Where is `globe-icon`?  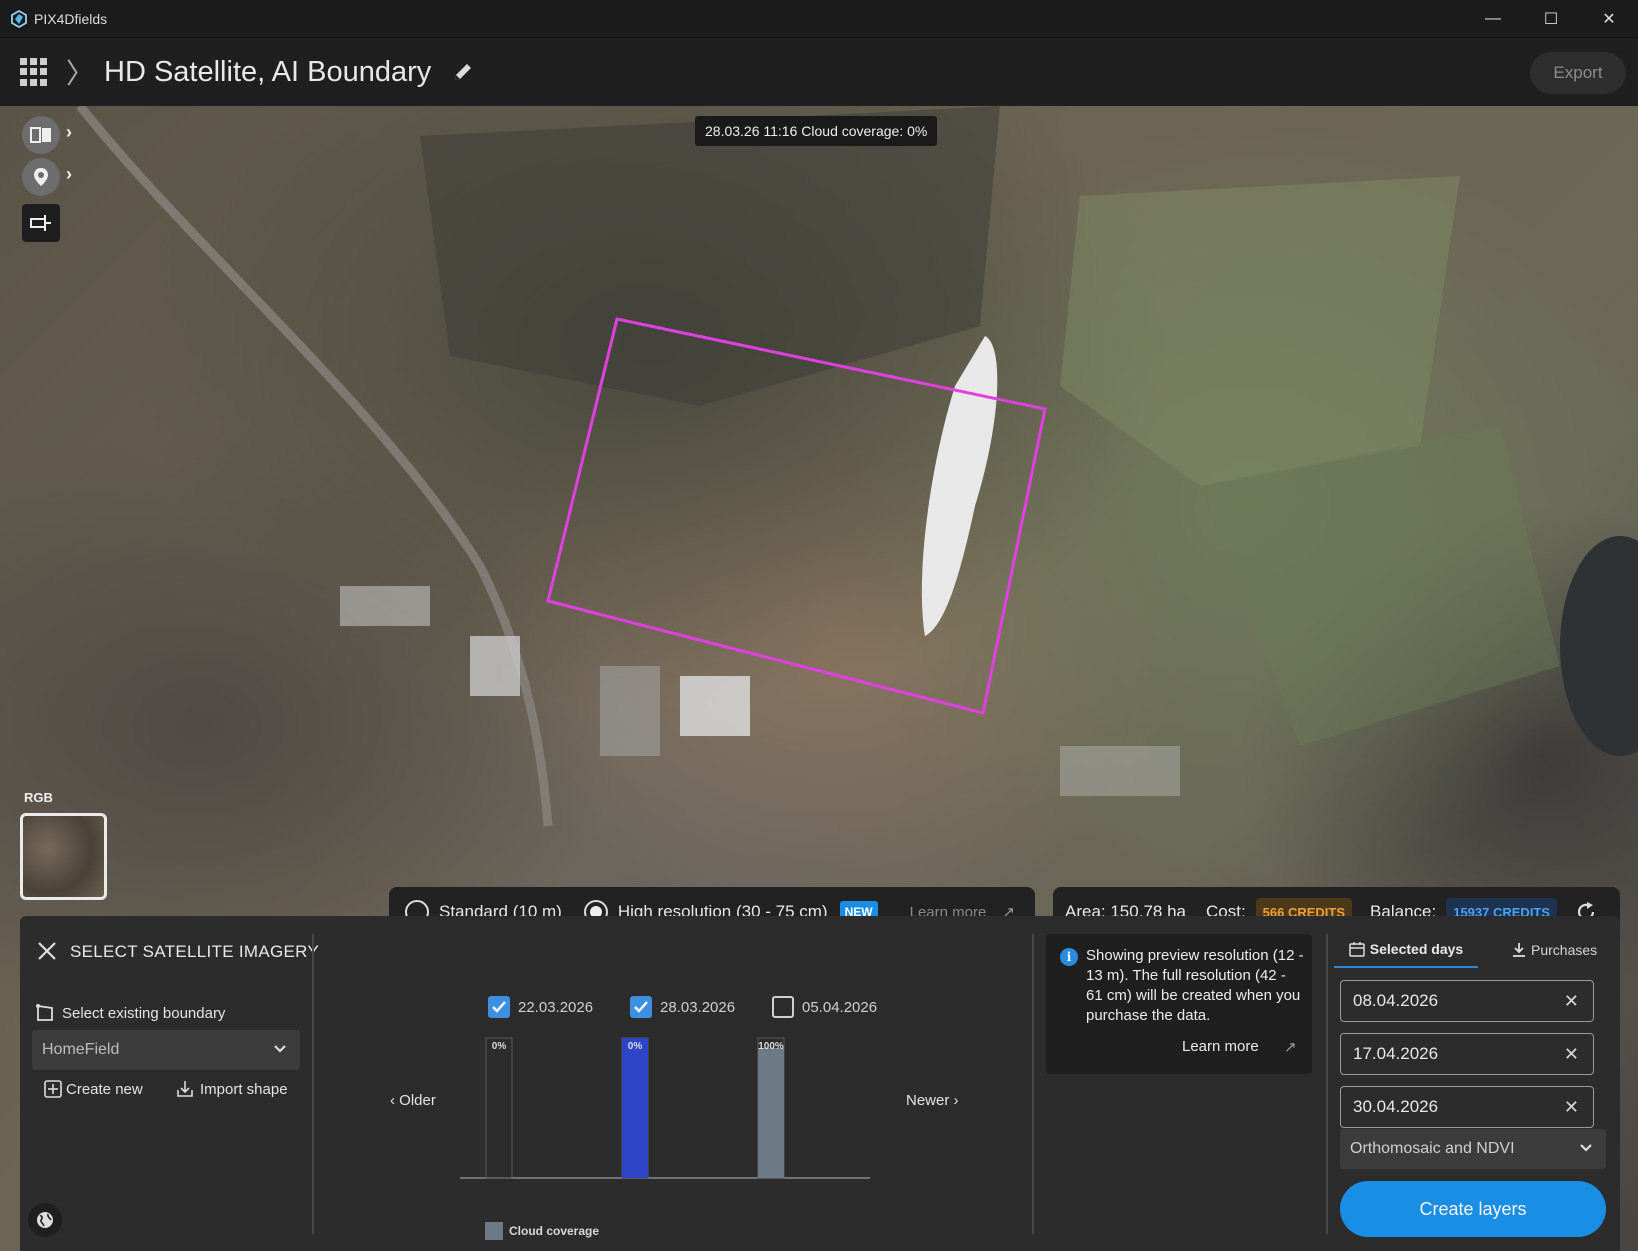 globe-icon is located at coordinates (45, 1220).